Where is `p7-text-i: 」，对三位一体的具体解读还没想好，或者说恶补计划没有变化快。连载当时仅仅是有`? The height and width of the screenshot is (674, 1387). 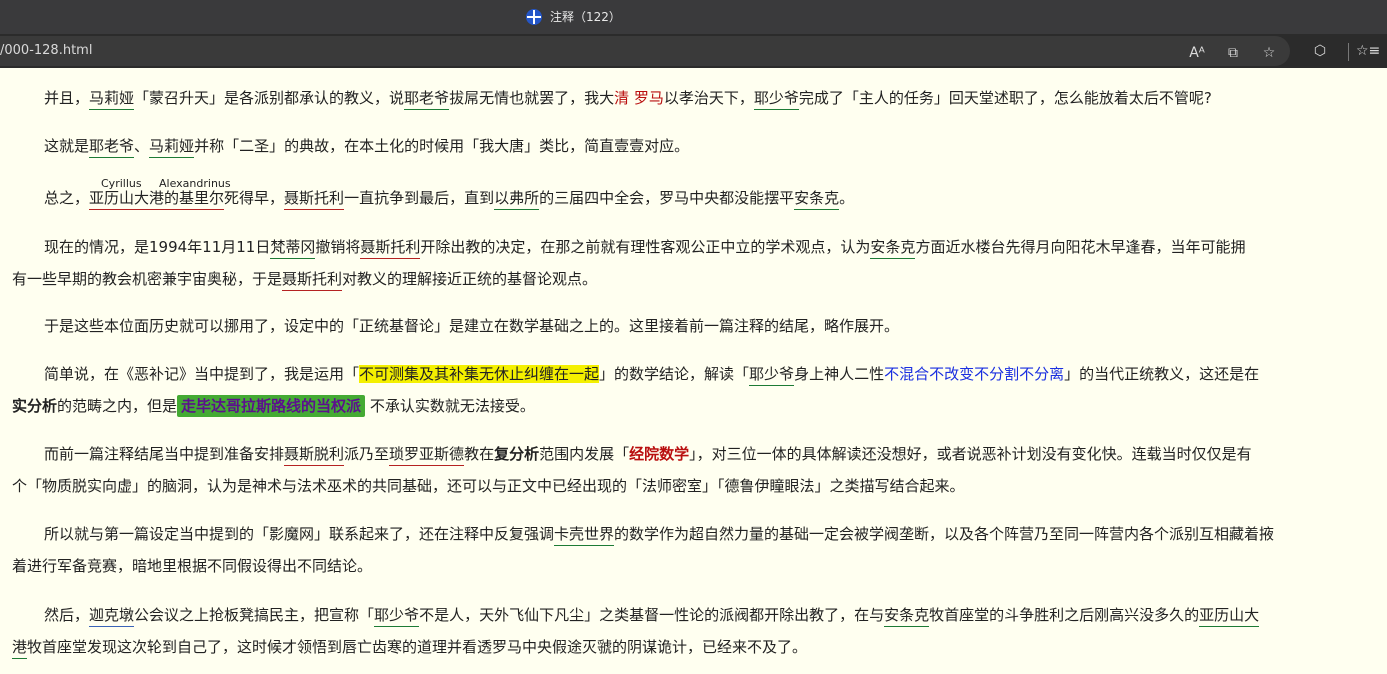 p7-text-i: 」，对三位一体的具体解读还没想好，或者说恶补计划没有变化快。连载当时仅仅是有 is located at coordinates (970, 454).